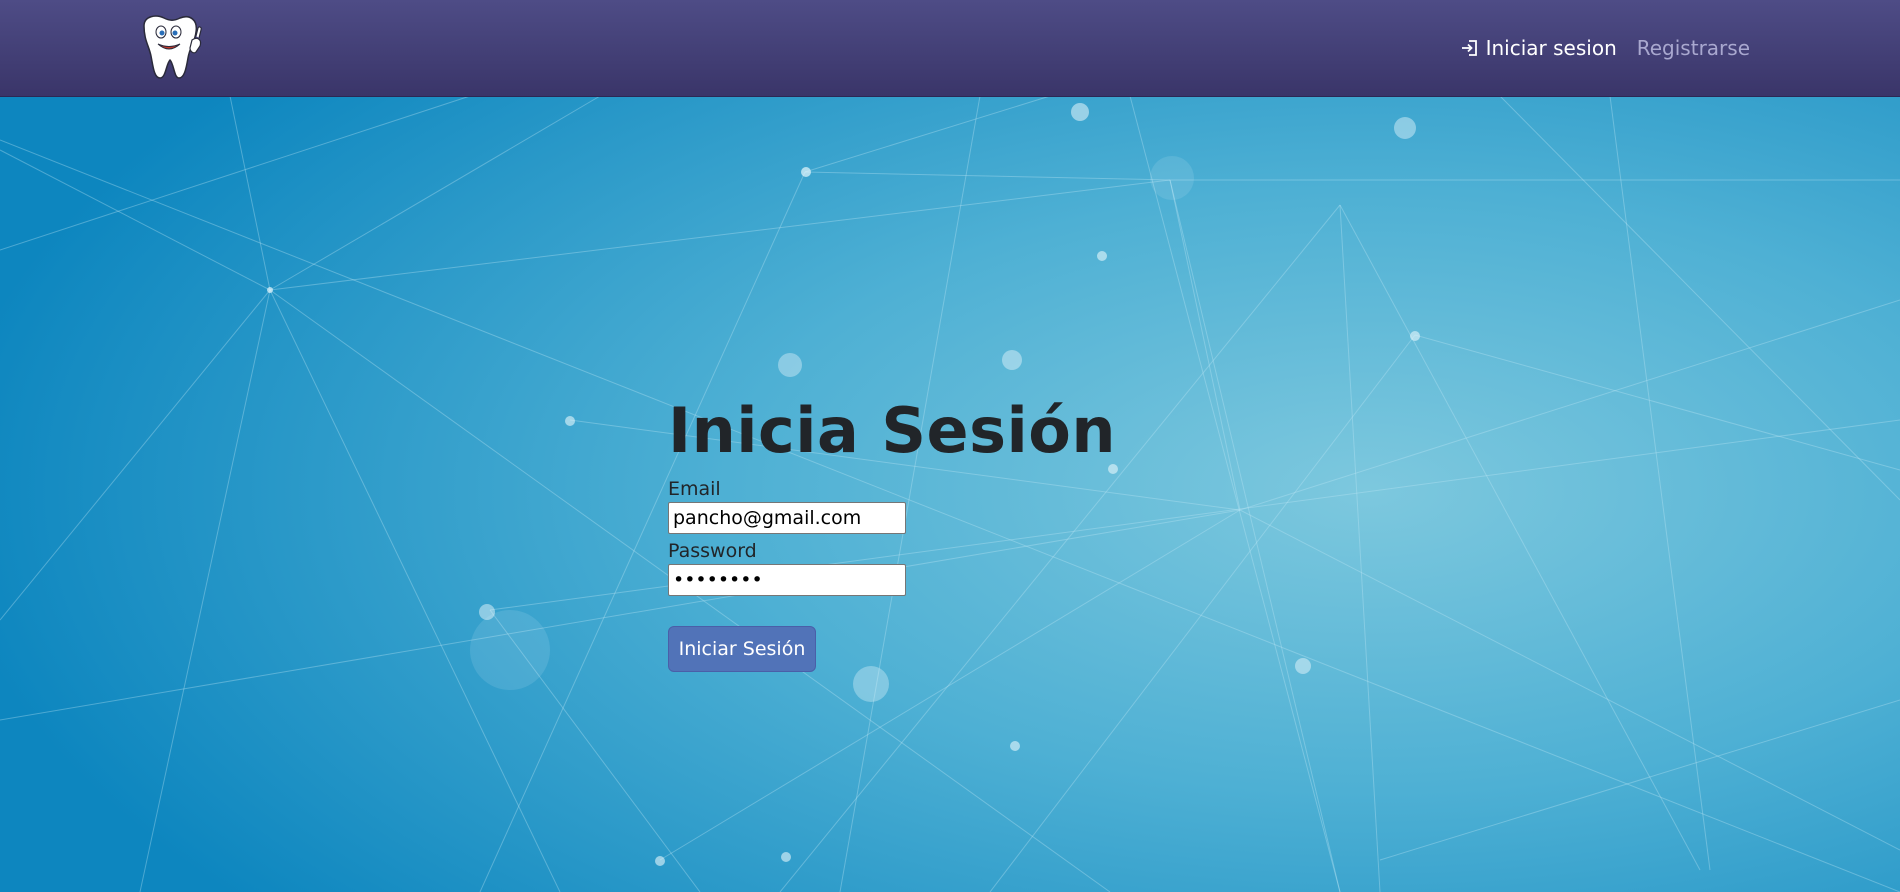 This screenshot has height=892, width=1900. Describe the element at coordinates (892, 430) in the screenshot. I see `page-title: Inicia Sesión` at that location.